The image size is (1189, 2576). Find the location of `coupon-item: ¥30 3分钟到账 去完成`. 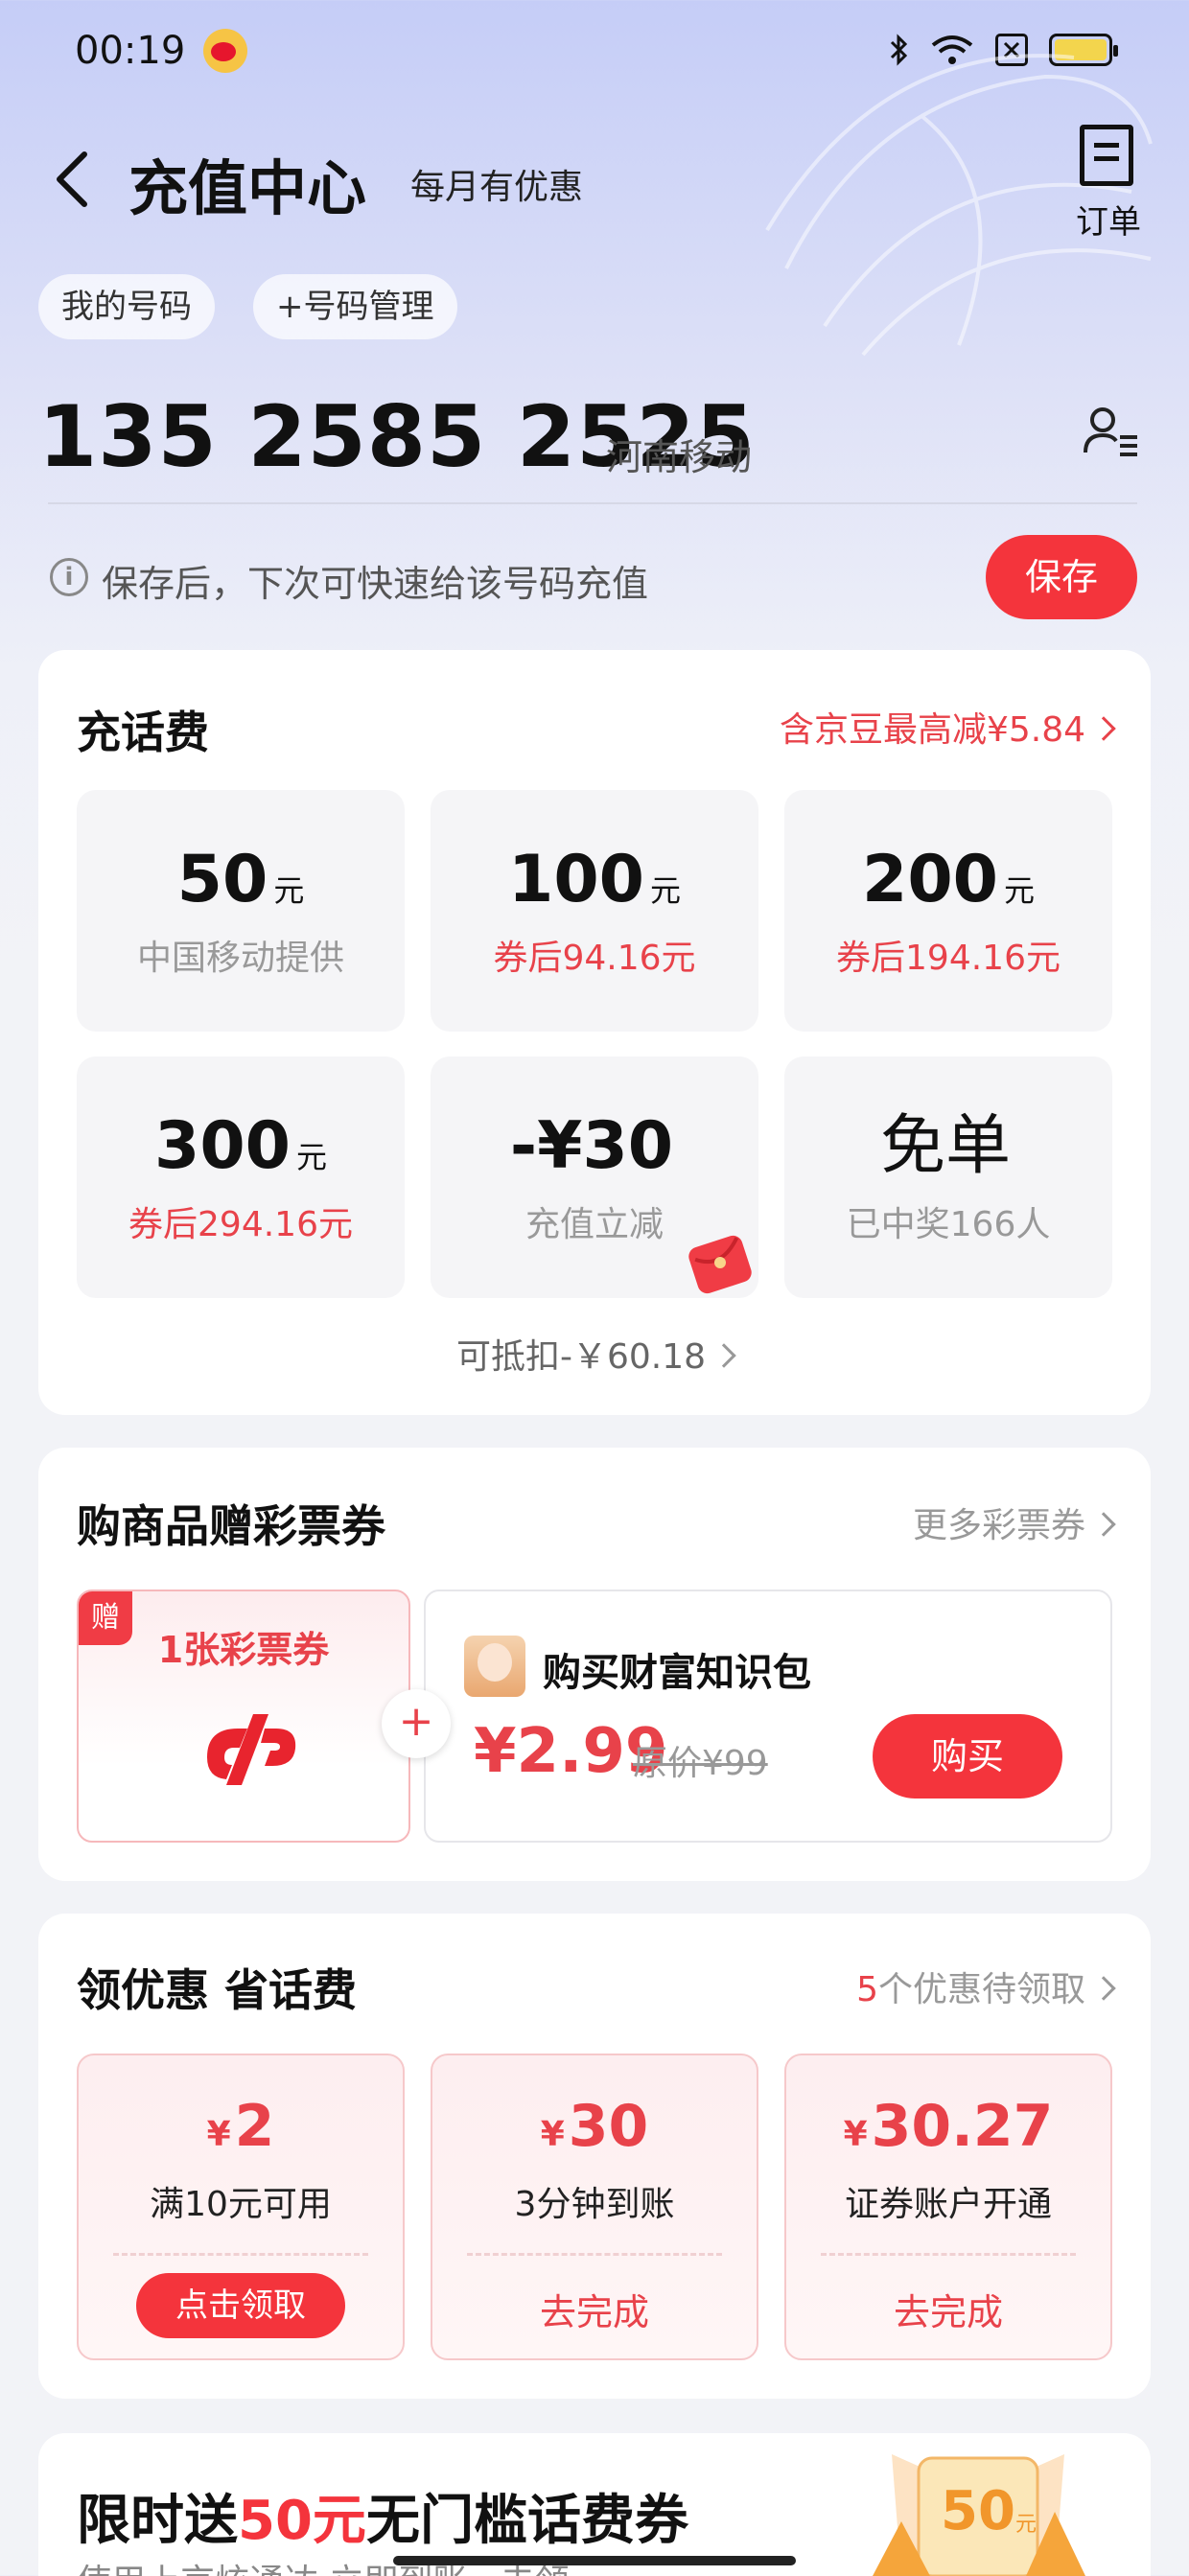

coupon-item: ¥30 3分钟到账 去完成 is located at coordinates (594, 2207).